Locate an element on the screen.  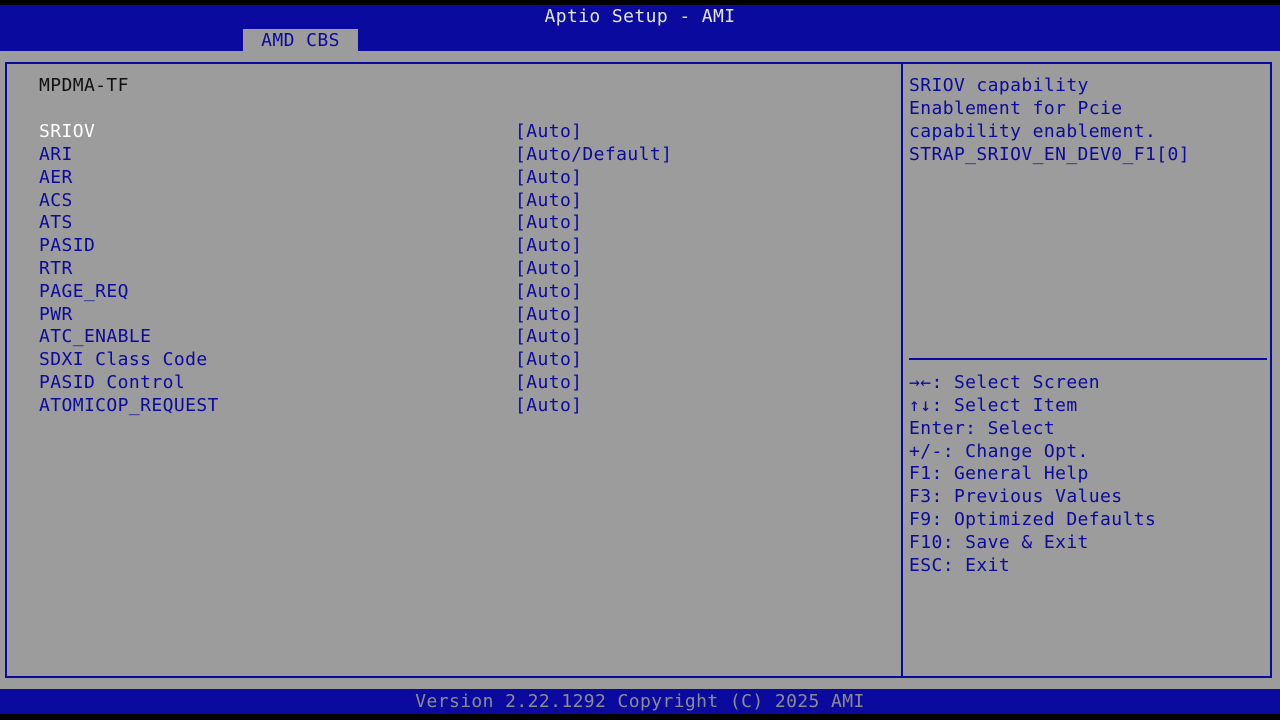
setting-label: ACS is located at coordinates (56, 200).